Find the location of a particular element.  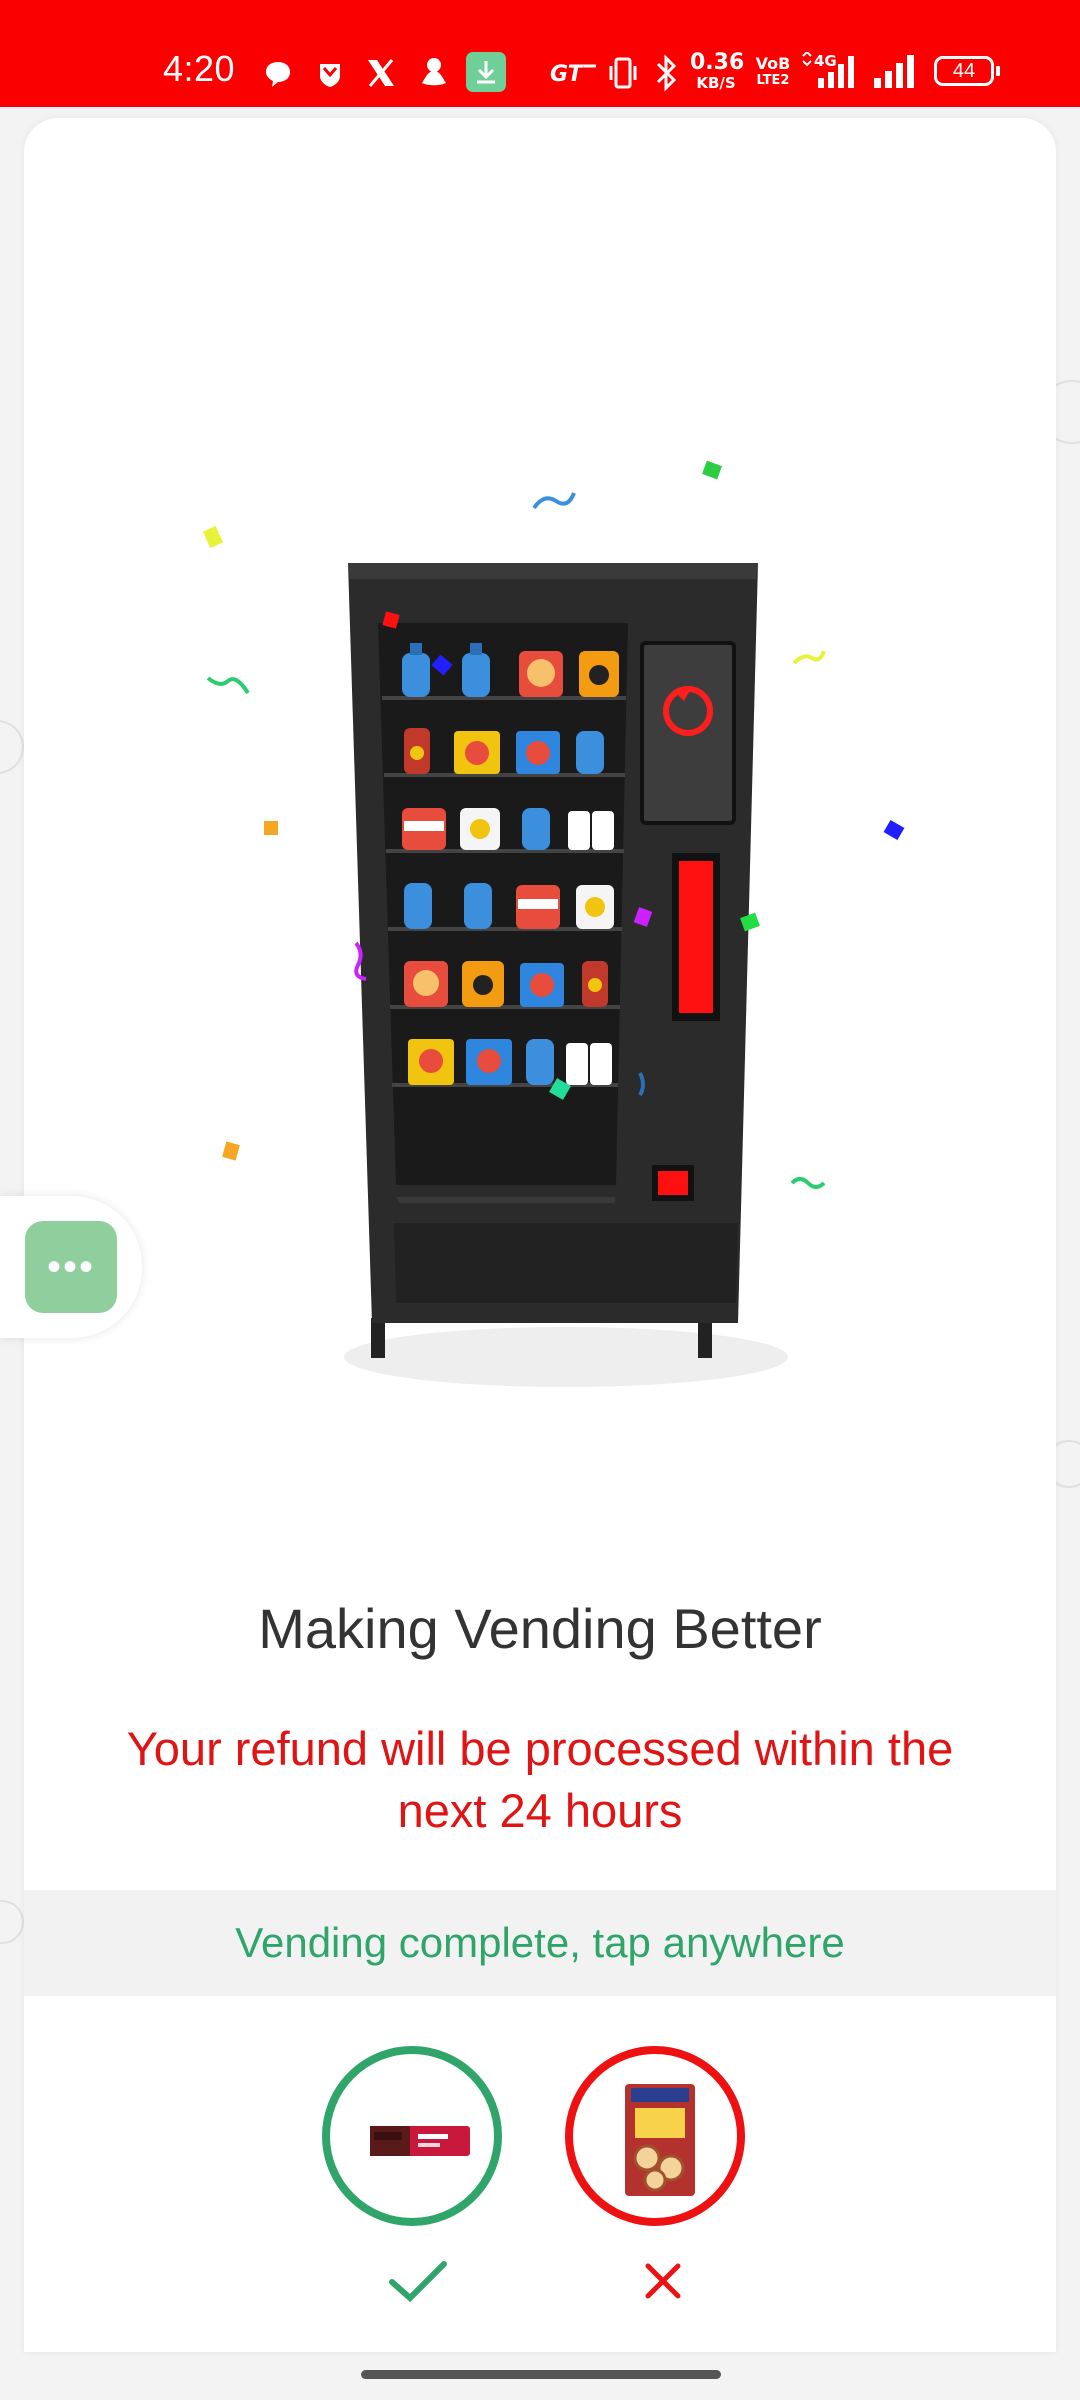

snapchat-icon is located at coordinates (434, 72).